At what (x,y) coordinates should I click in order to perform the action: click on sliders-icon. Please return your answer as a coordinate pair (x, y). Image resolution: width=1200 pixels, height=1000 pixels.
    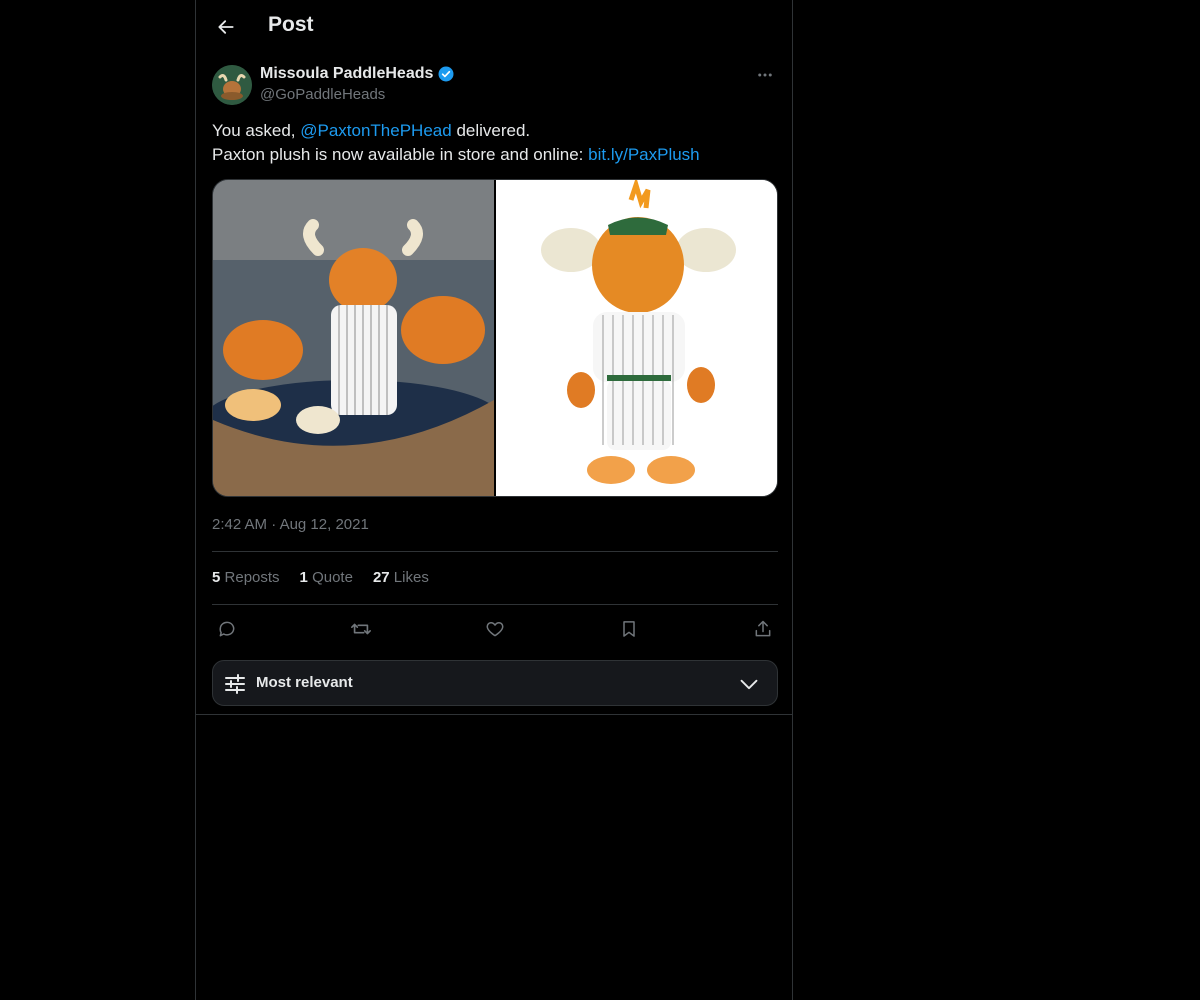
    Looking at the image, I should click on (235, 684).